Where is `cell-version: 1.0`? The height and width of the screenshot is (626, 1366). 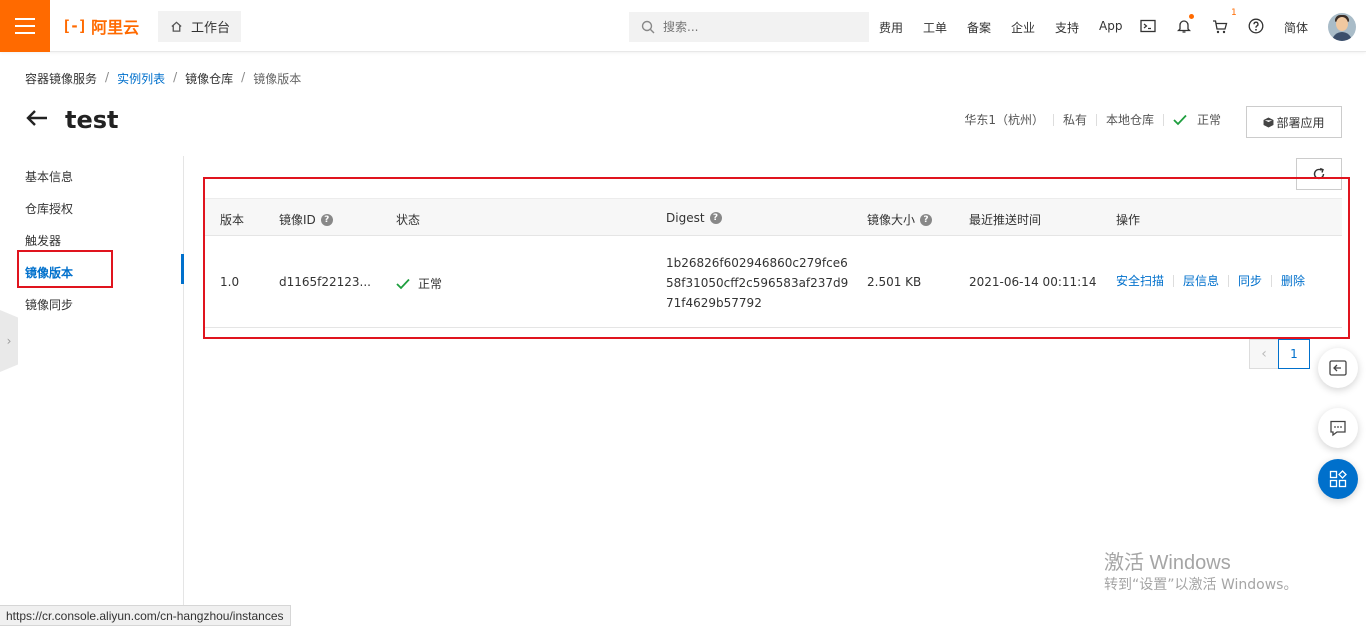
cell-version: 1.0 is located at coordinates (230, 282).